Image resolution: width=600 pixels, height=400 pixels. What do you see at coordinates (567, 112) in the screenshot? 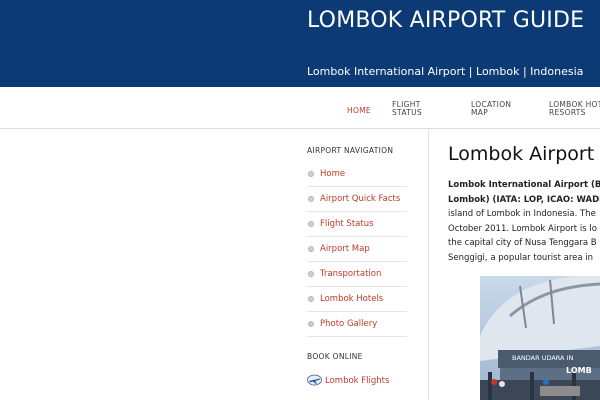
I see `nav-item-label-line2: RESORTS` at bounding box center [567, 112].